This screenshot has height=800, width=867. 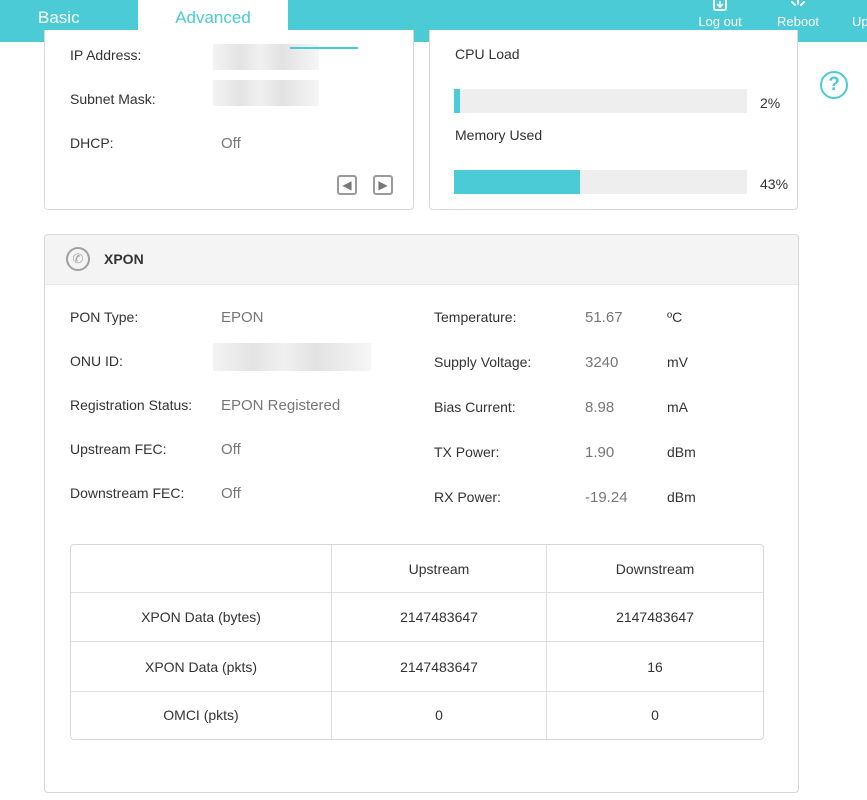 I want to click on logout-label: Log out, so click(x=720, y=21).